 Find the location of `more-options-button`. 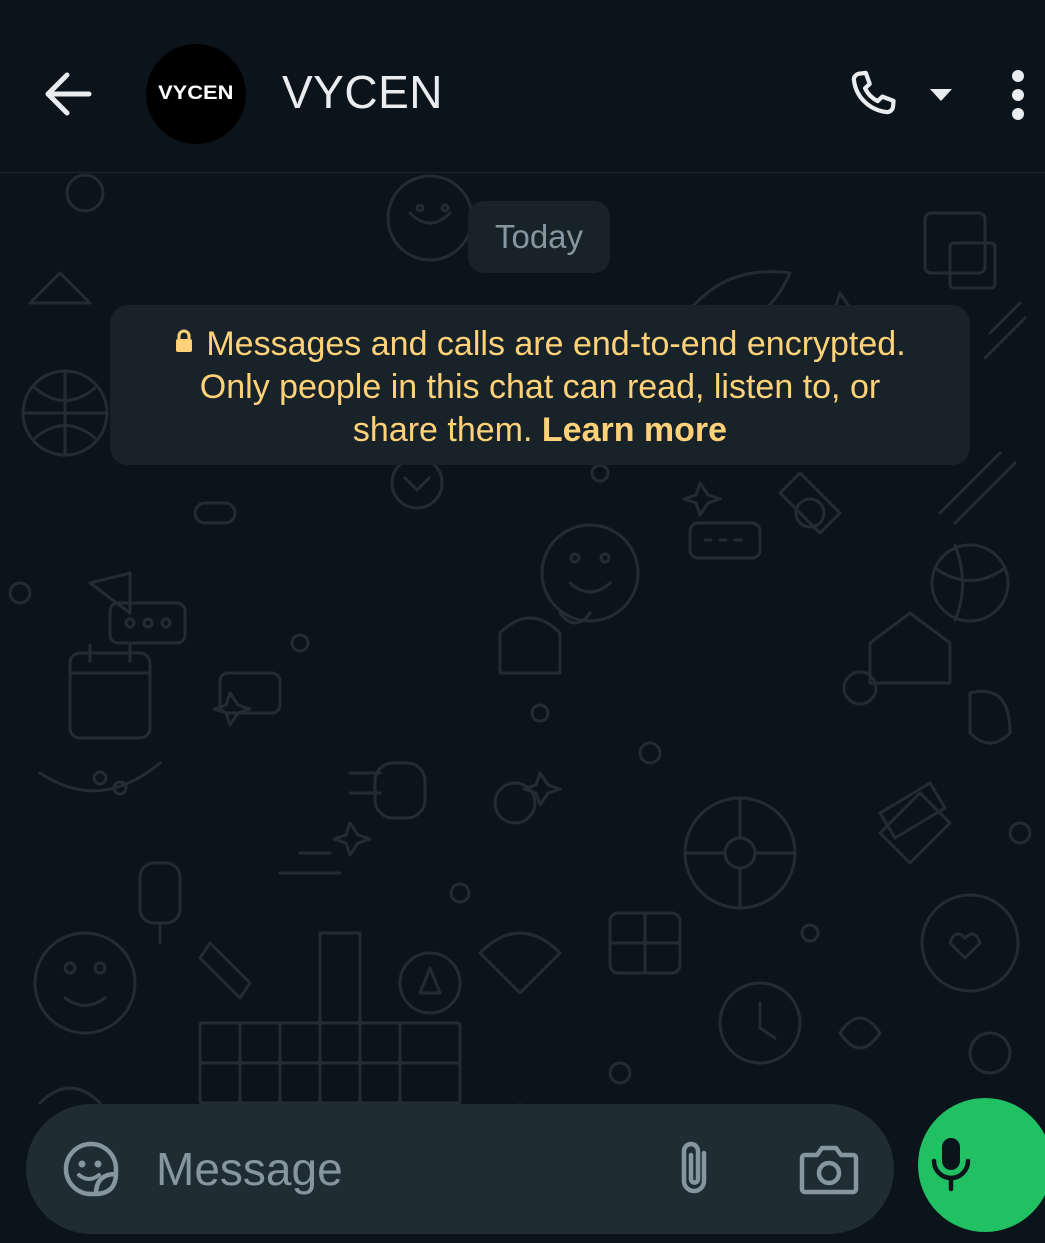

more-options-button is located at coordinates (1018, 95).